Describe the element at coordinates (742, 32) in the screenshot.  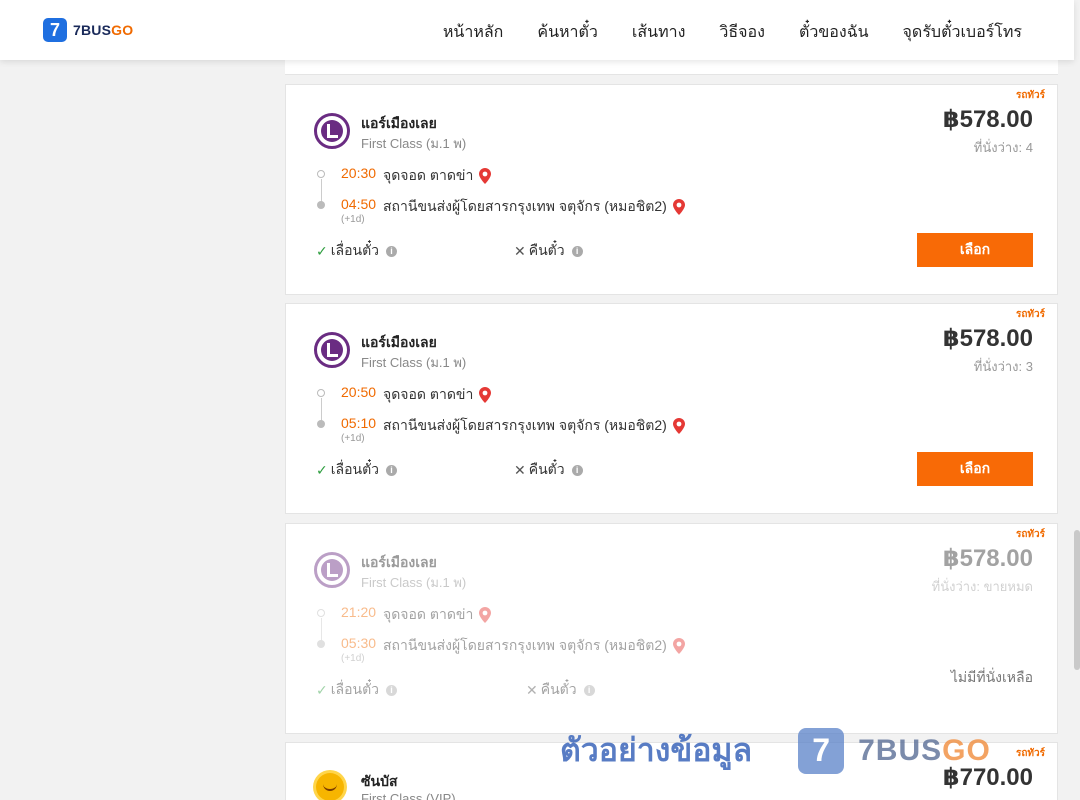
I see `nav-how-to-book: วิธีจอง` at that location.